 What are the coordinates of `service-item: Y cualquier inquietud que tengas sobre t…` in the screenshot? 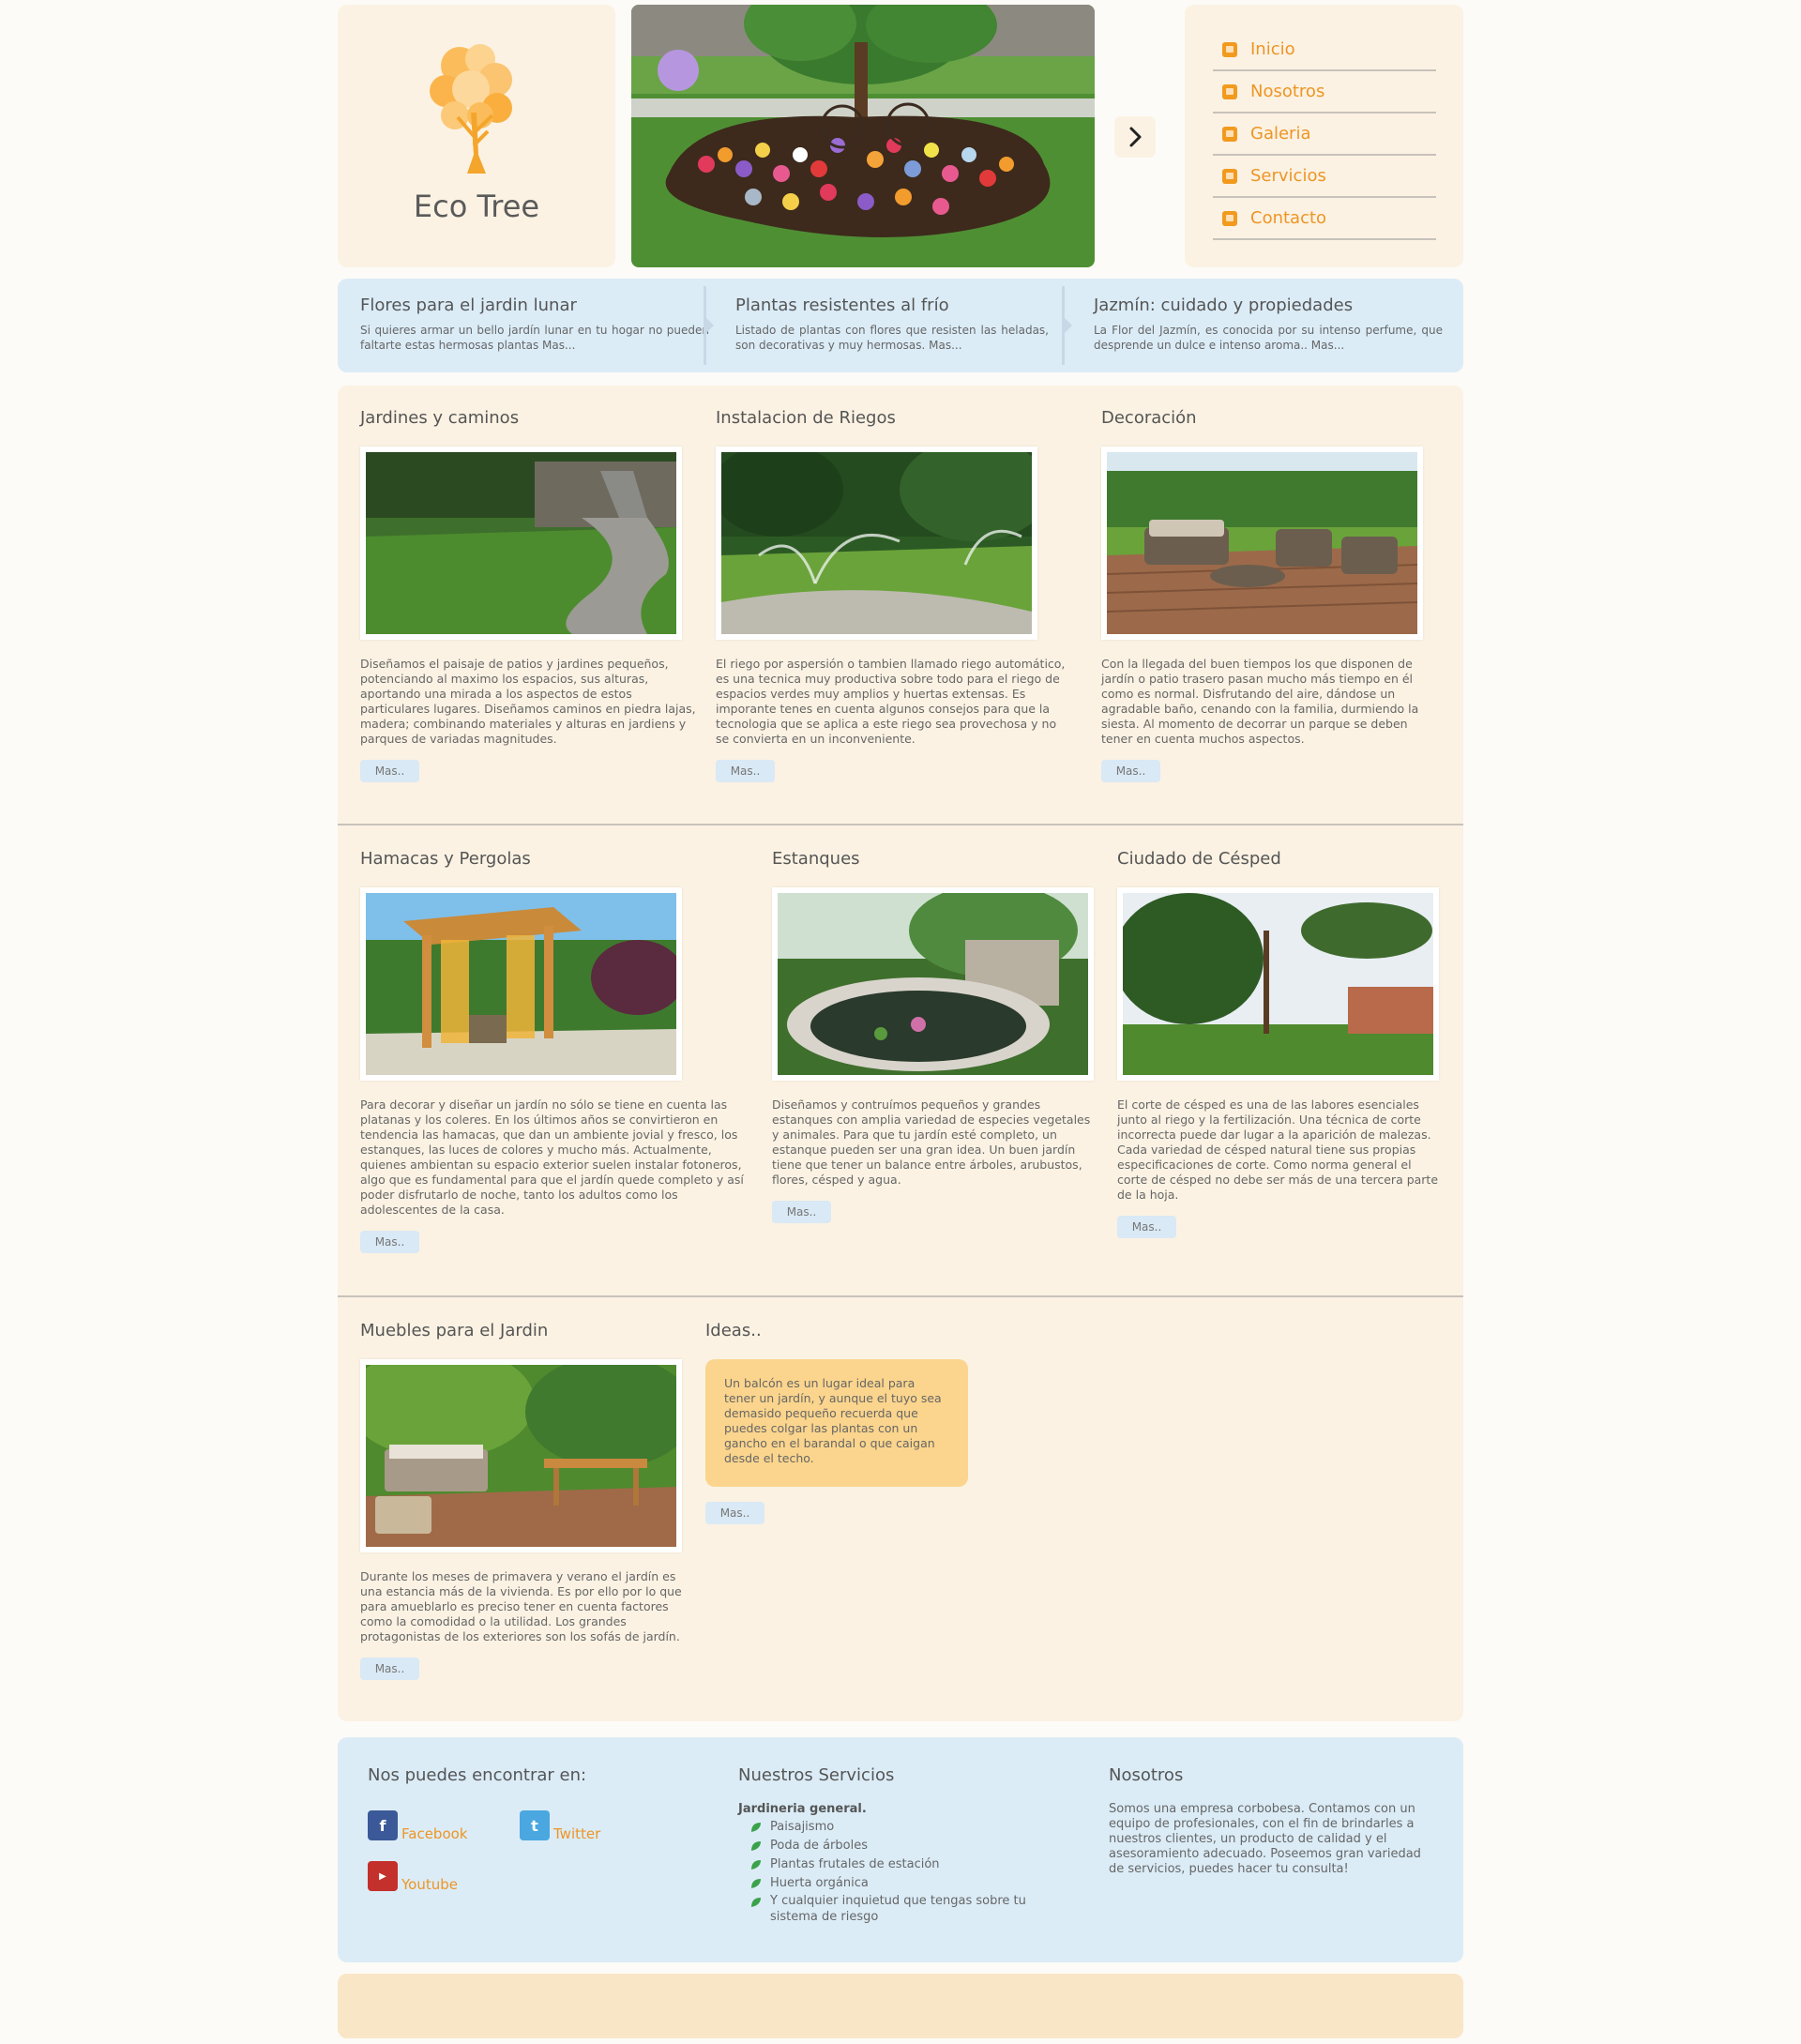 It's located at (898, 1909).